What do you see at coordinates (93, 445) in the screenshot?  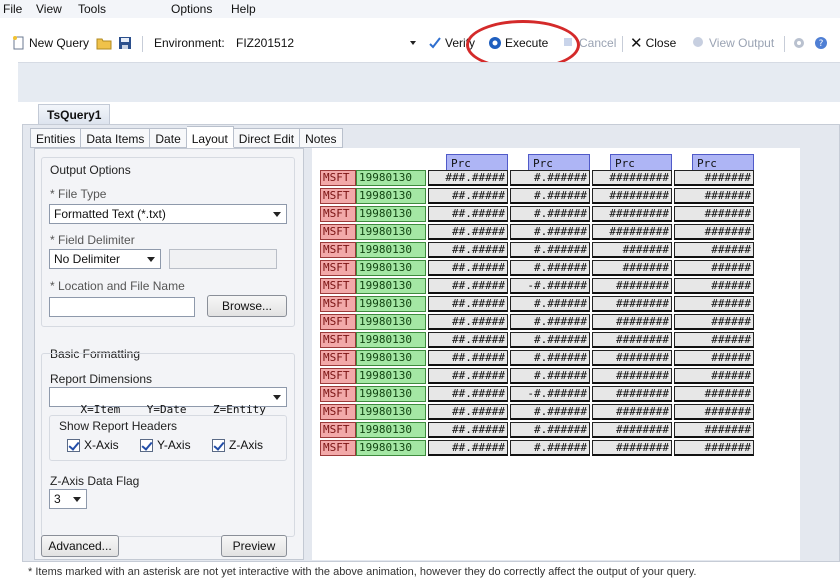 I see `x-axis-checkbox: X-Axis` at bounding box center [93, 445].